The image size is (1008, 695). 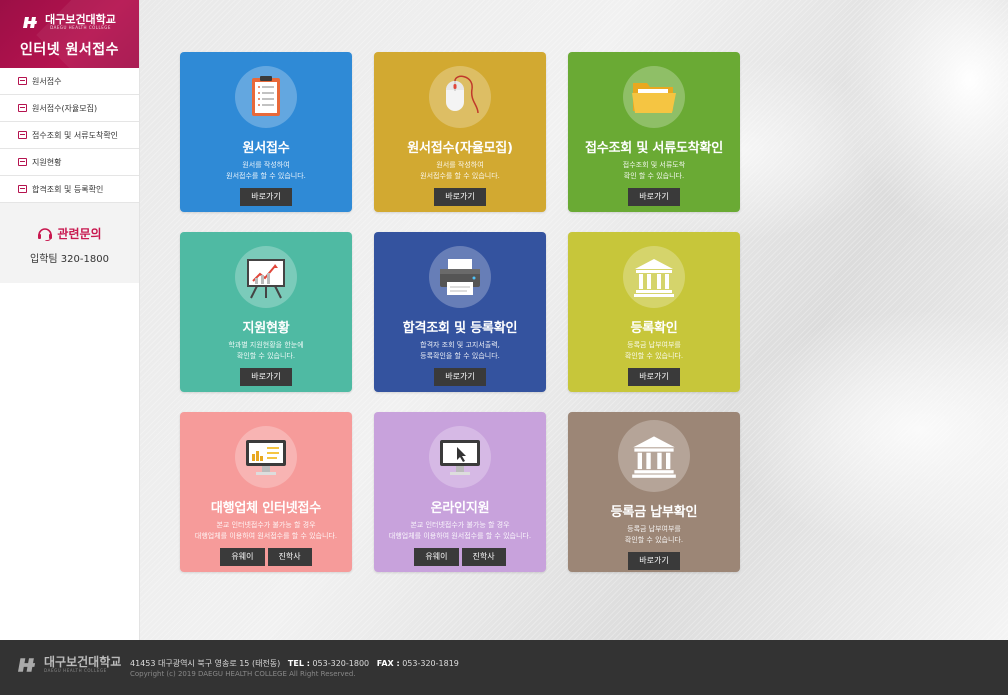 I want to click on printer-icon, so click(x=460, y=277).